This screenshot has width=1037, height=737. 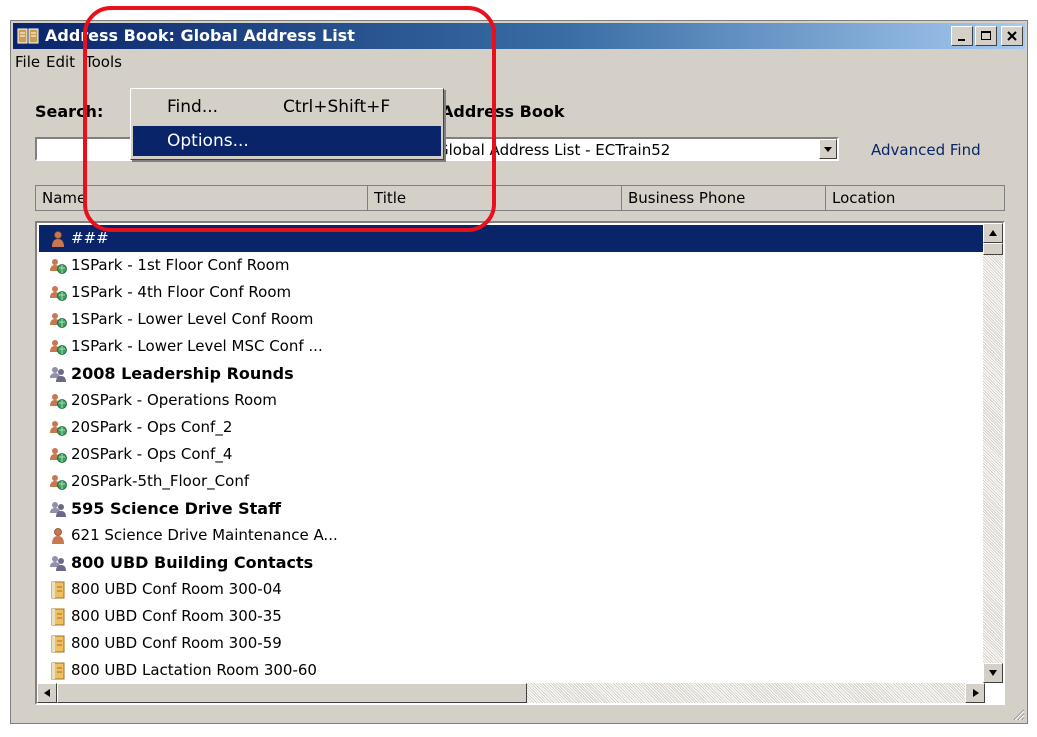 What do you see at coordinates (292, 693) in the screenshot?
I see `horizontal-scroll-thumb` at bounding box center [292, 693].